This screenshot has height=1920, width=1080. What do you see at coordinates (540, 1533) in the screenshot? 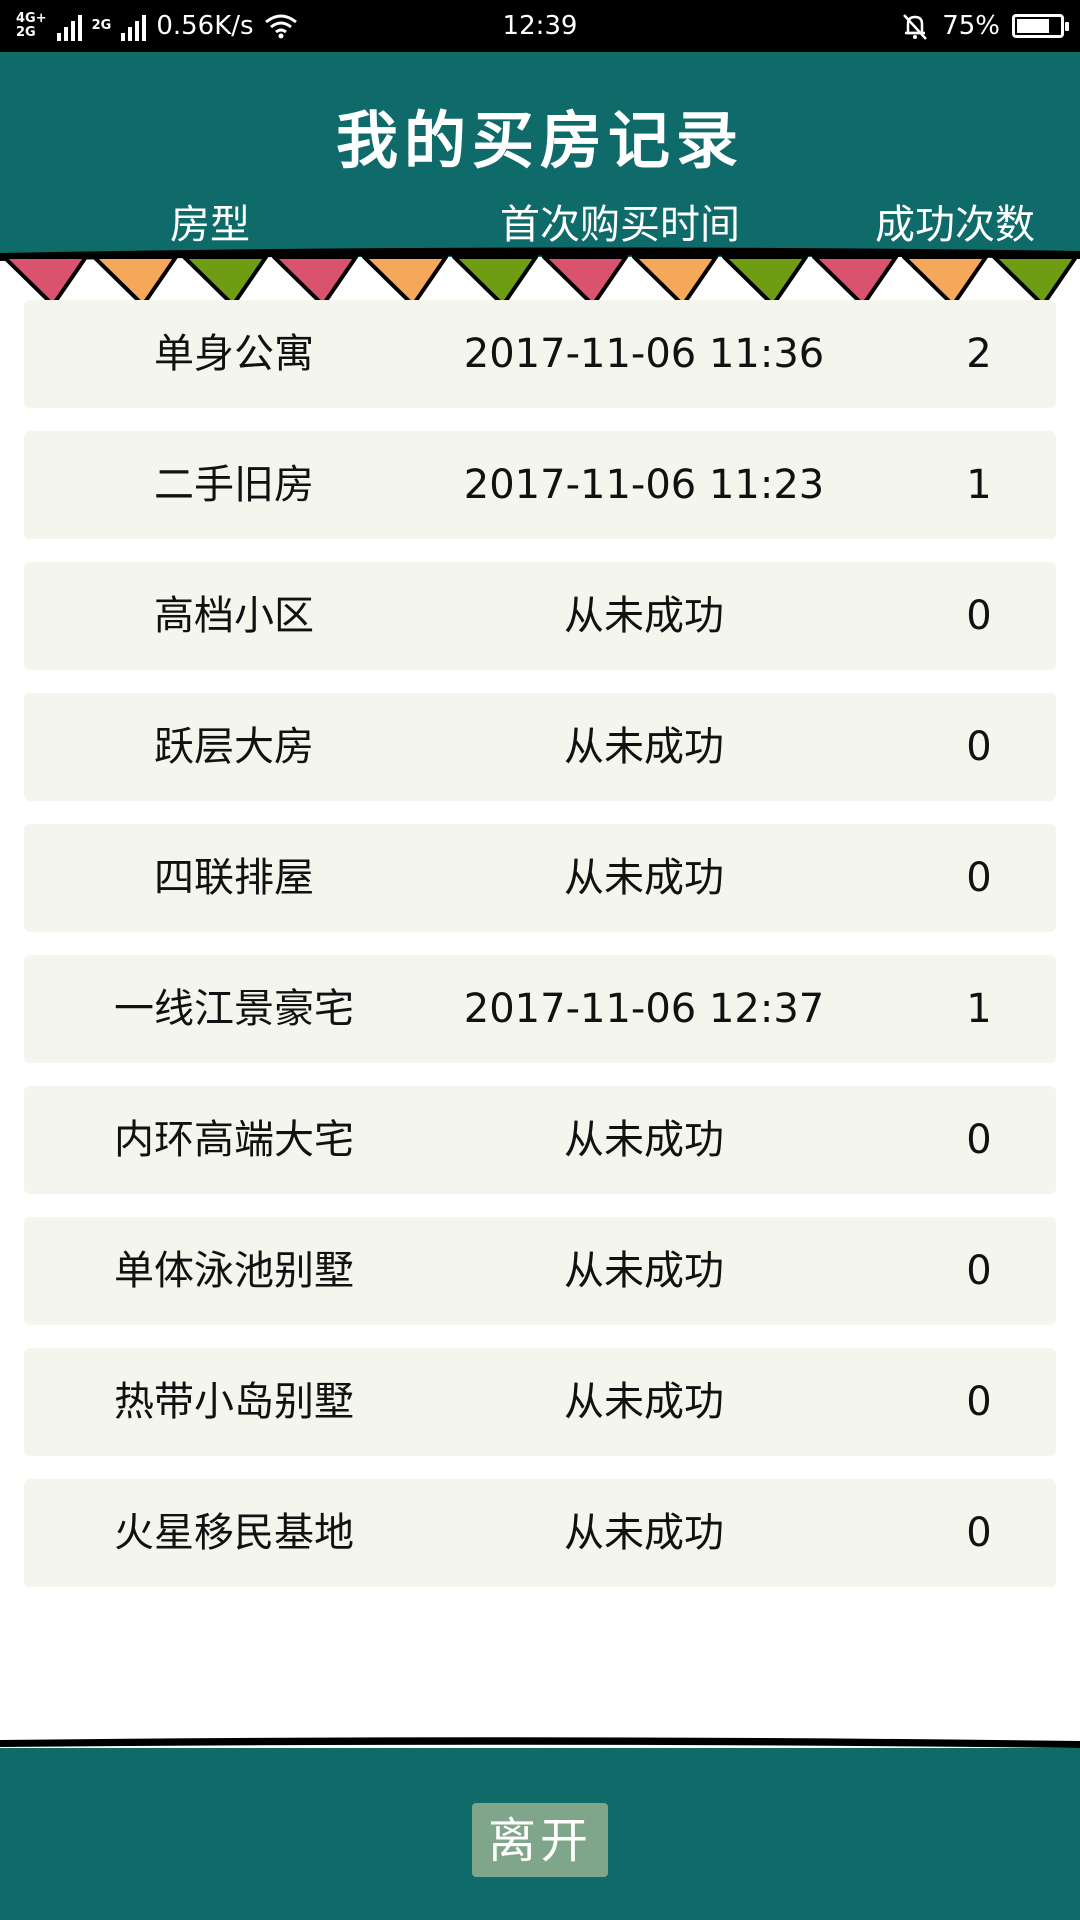
I see `table-row: 火星移民基地 从未成功 0` at bounding box center [540, 1533].